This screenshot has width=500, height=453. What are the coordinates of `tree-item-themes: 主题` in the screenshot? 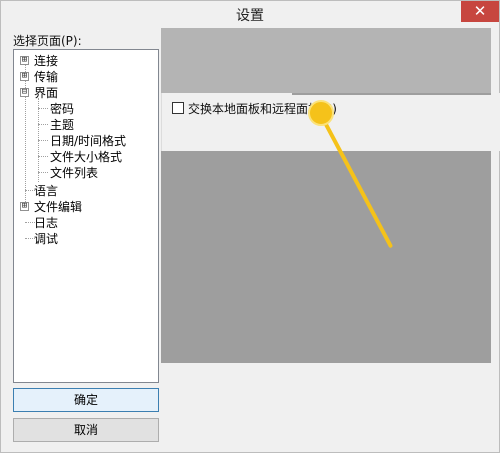 It's located at (62, 125).